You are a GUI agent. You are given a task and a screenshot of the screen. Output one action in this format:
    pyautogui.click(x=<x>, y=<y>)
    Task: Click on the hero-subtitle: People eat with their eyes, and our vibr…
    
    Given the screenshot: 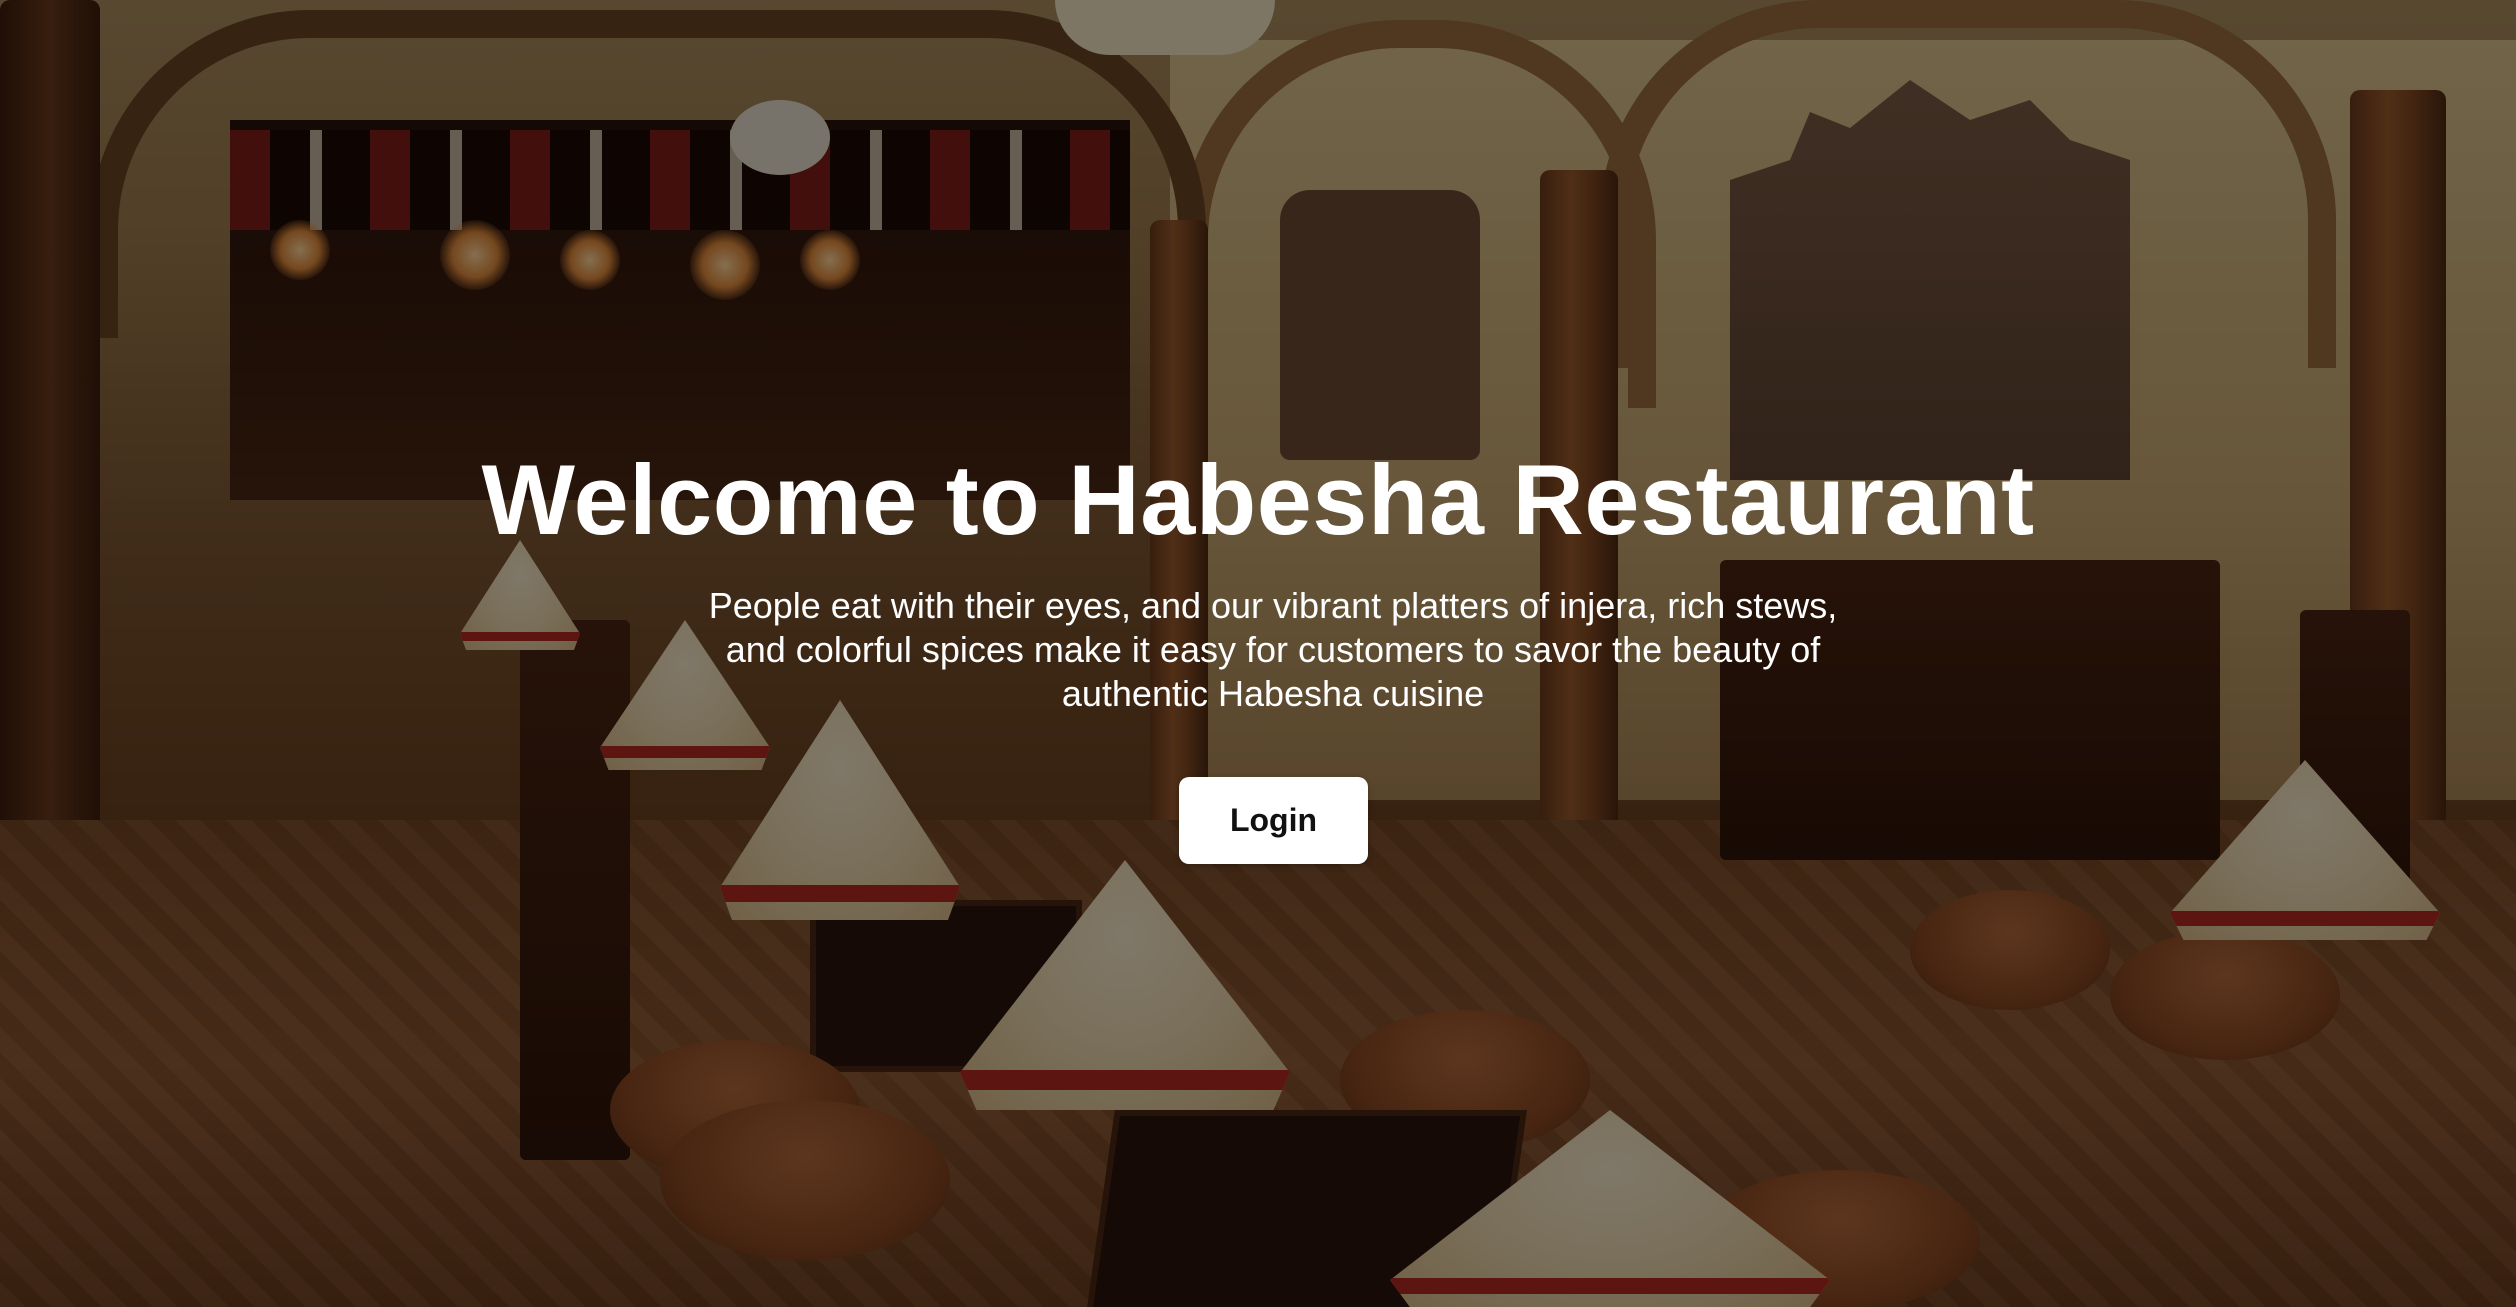 What is the action you would take?
    pyautogui.click(x=1273, y=649)
    